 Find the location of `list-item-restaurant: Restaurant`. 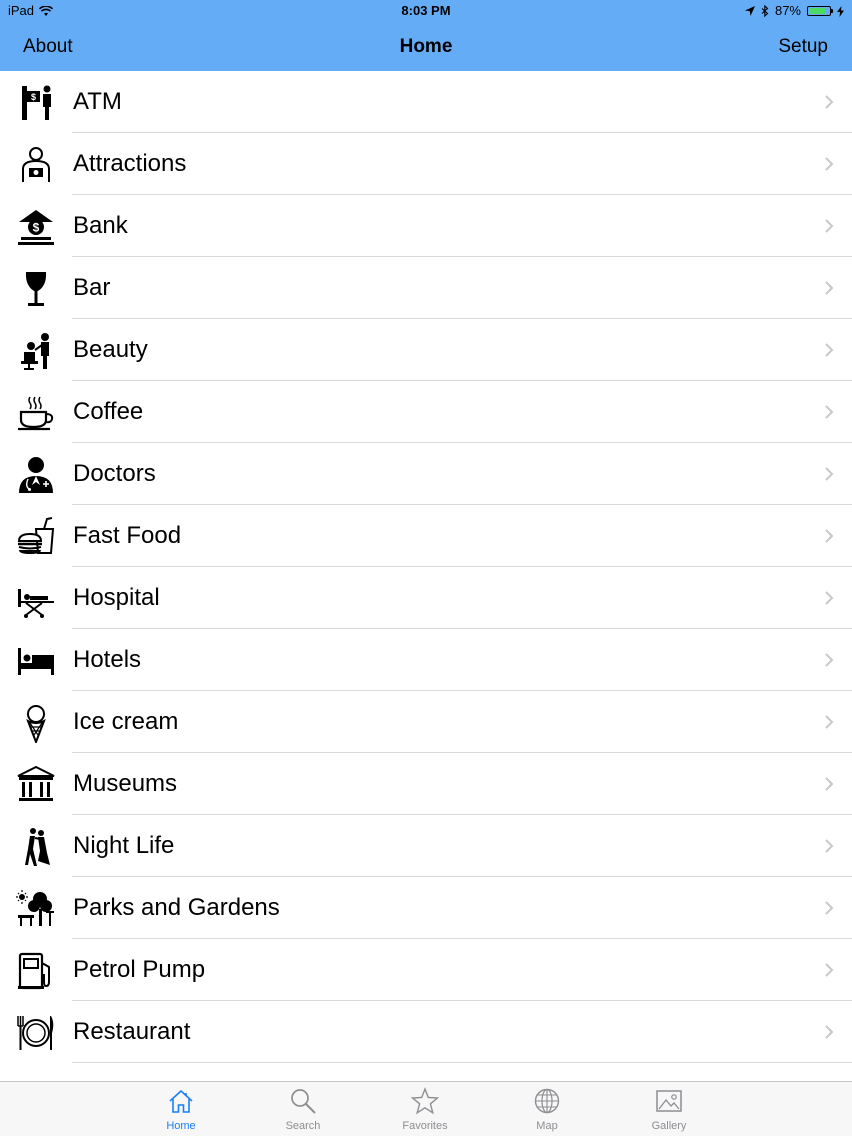

list-item-restaurant: Restaurant is located at coordinates (426, 1032).